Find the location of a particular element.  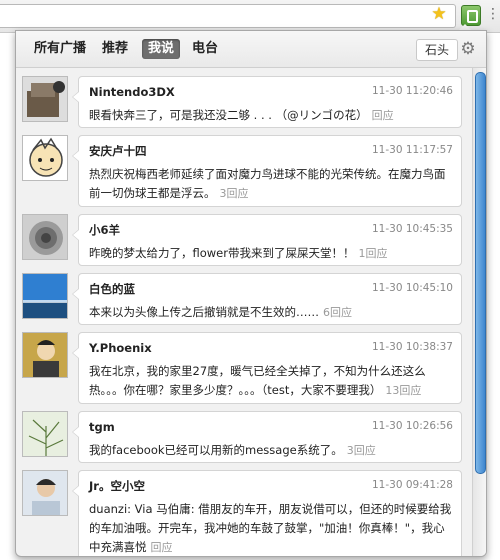

timestamp: 11-30 10:26:56 is located at coordinates (412, 426).